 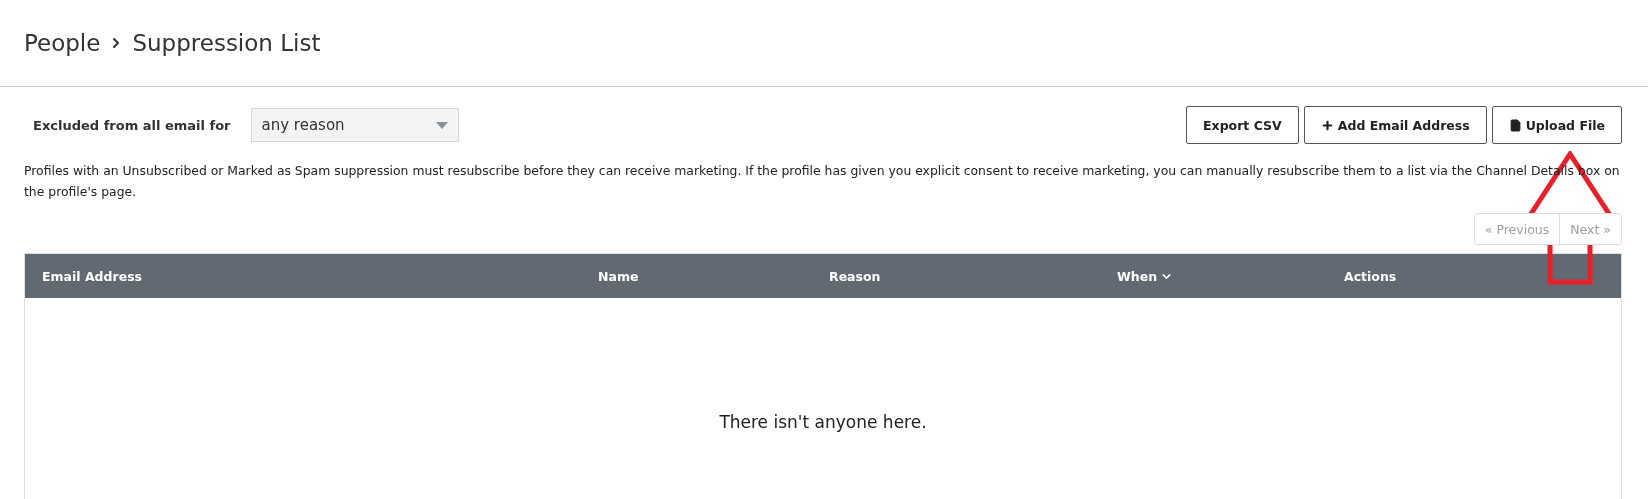 I want to click on toolbar-button: Upload File, so click(x=1556, y=125).